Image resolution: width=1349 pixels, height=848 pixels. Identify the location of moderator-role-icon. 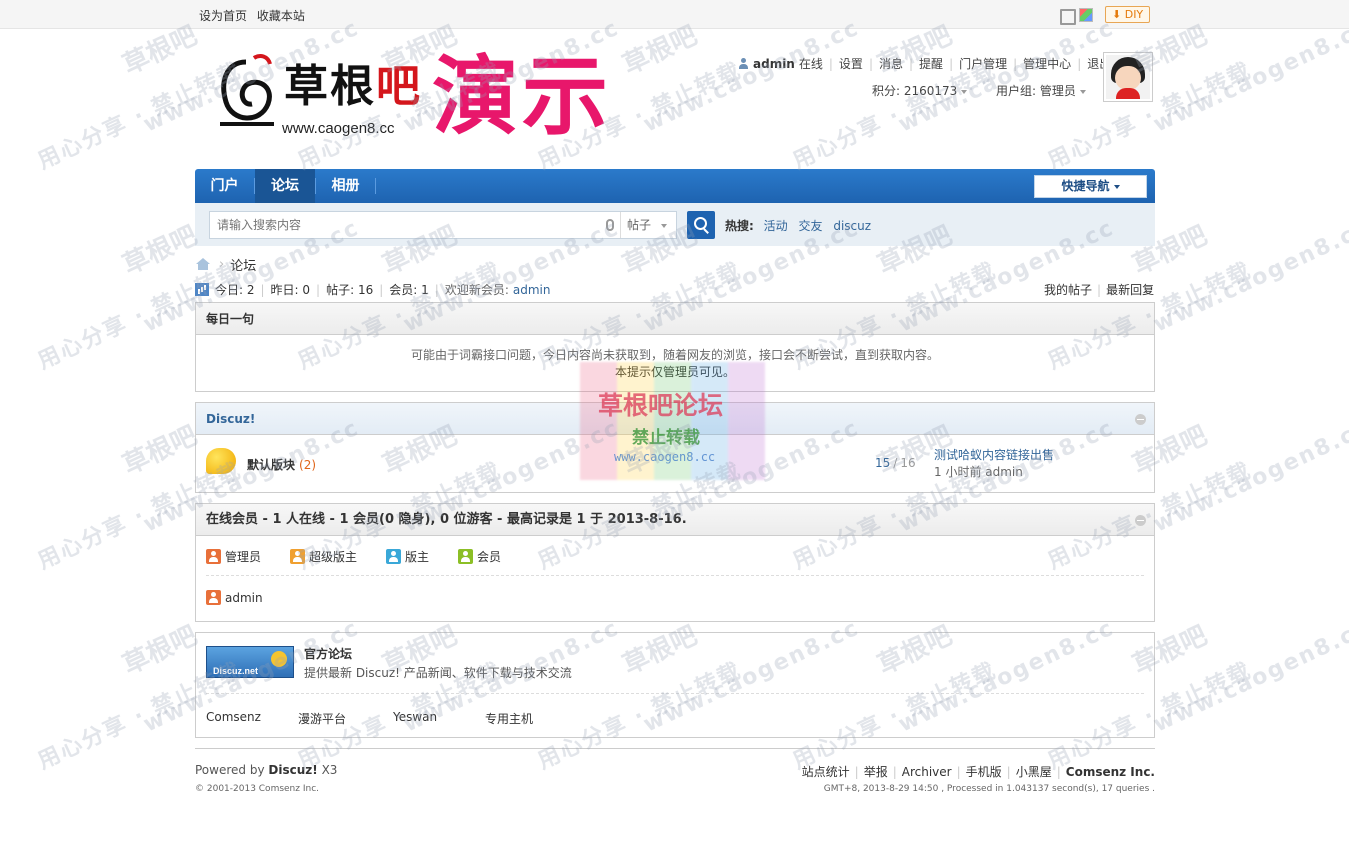
(393, 556).